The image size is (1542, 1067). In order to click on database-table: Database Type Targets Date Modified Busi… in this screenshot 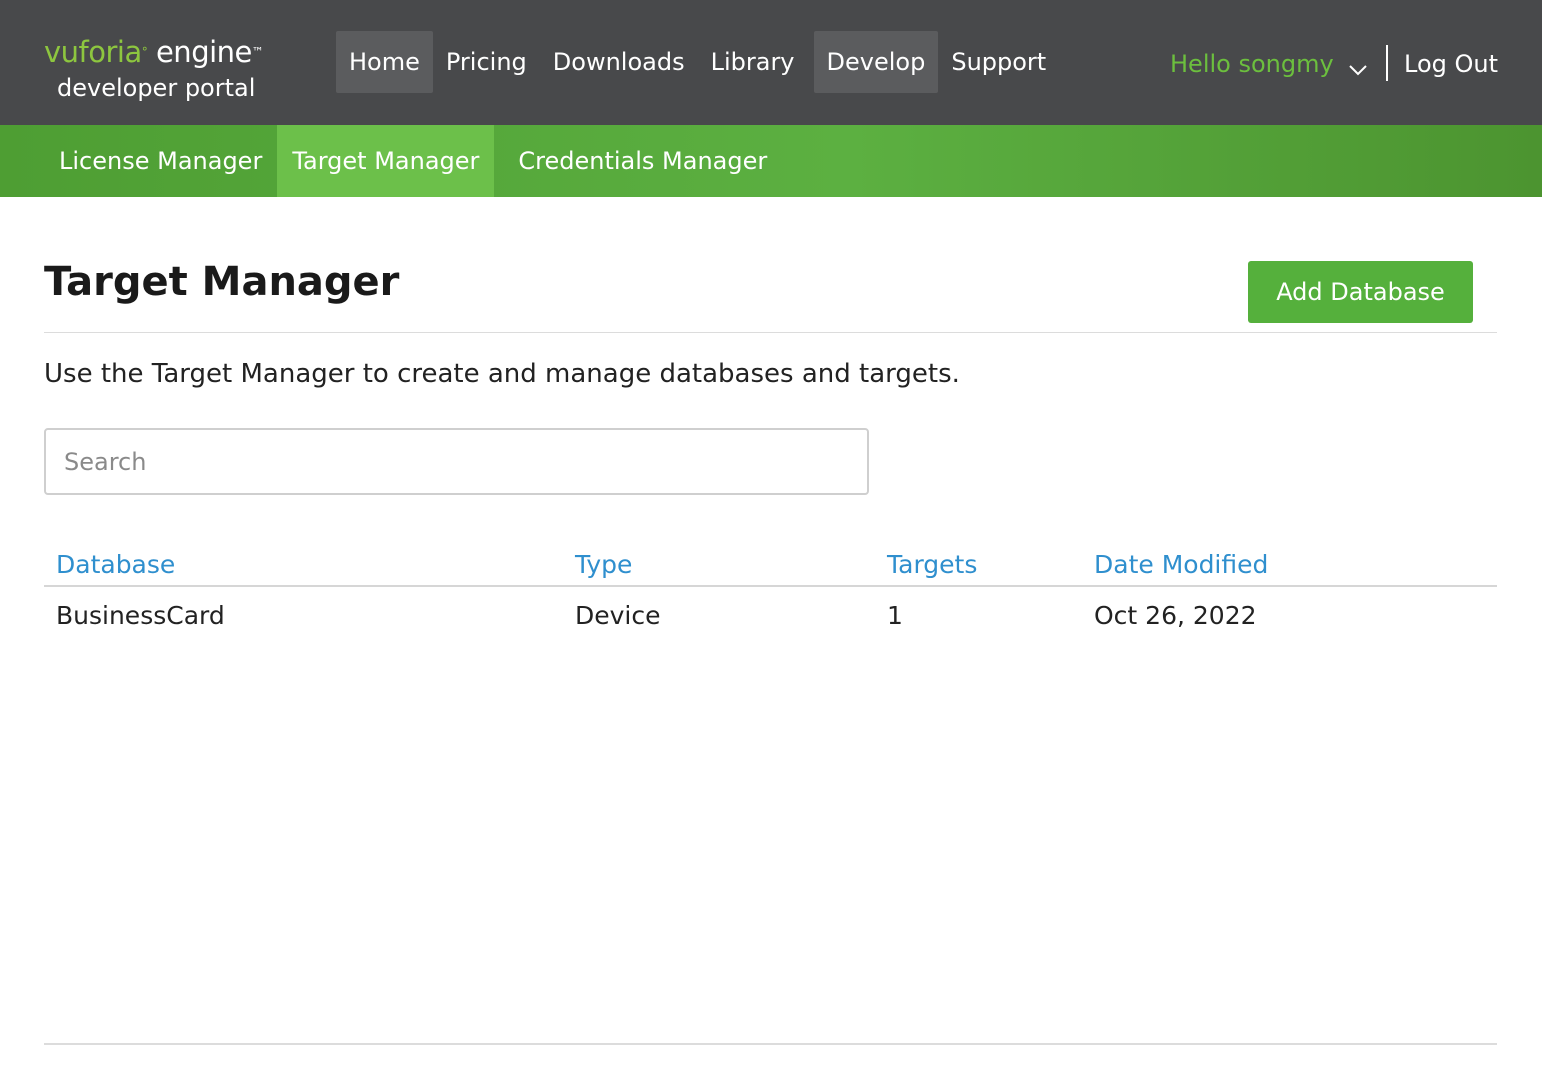, I will do `click(770, 592)`.